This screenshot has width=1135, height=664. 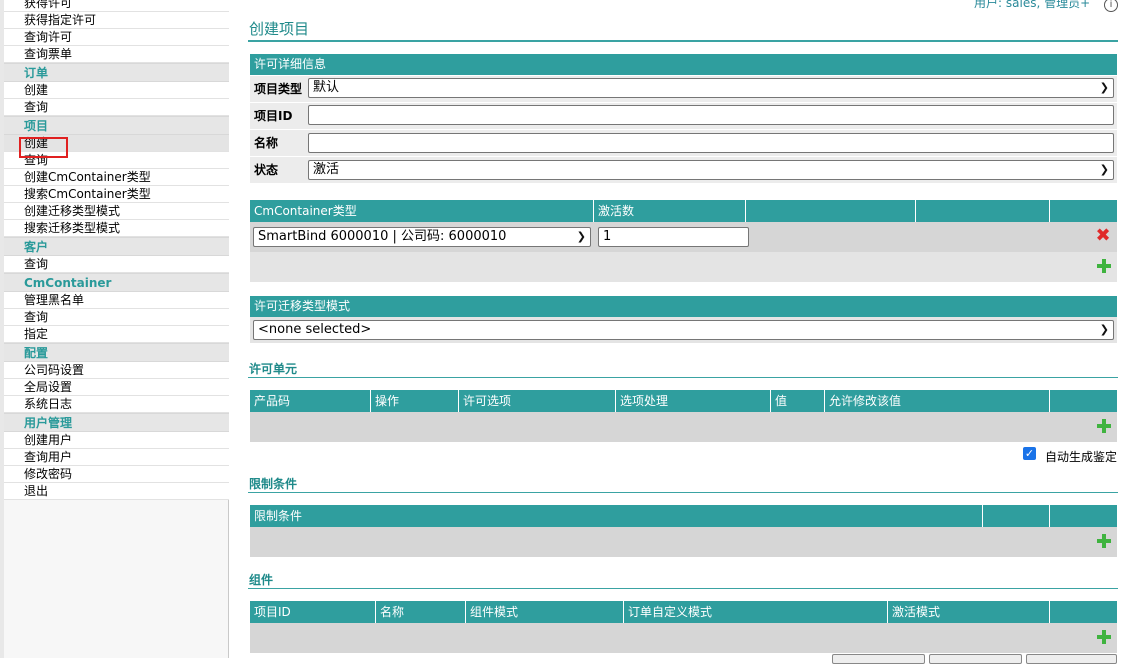 What do you see at coordinates (673, 237) in the screenshot?
I see `activations-input: 1` at bounding box center [673, 237].